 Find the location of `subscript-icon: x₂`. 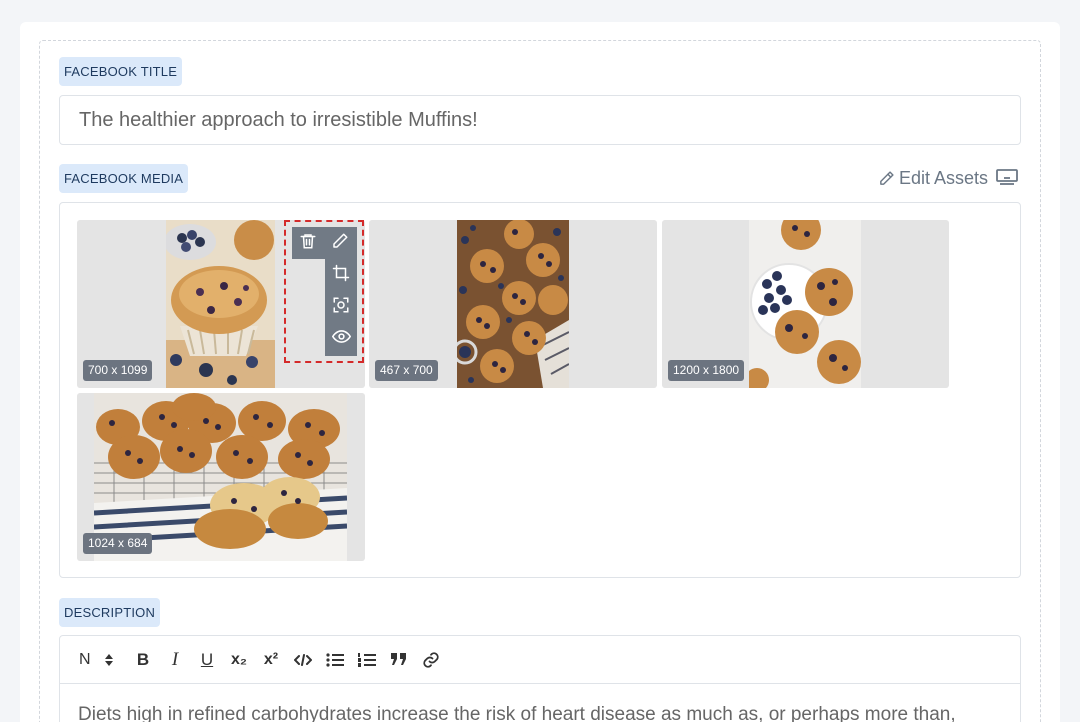

subscript-icon: x₂ is located at coordinates (238, 659).